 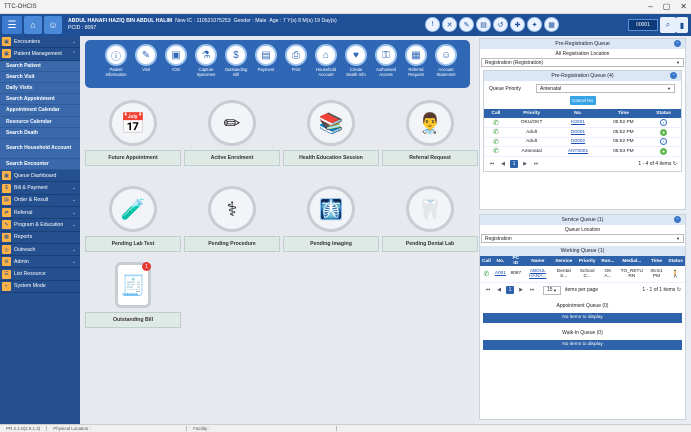 I want to click on queue-number-link: D0001, so click(x=578, y=132).